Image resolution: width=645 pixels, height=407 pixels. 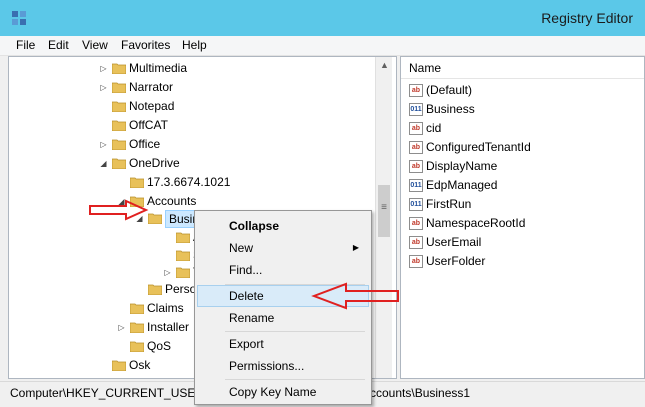 What do you see at coordinates (450, 109) in the screenshot?
I see `value-name: Business` at bounding box center [450, 109].